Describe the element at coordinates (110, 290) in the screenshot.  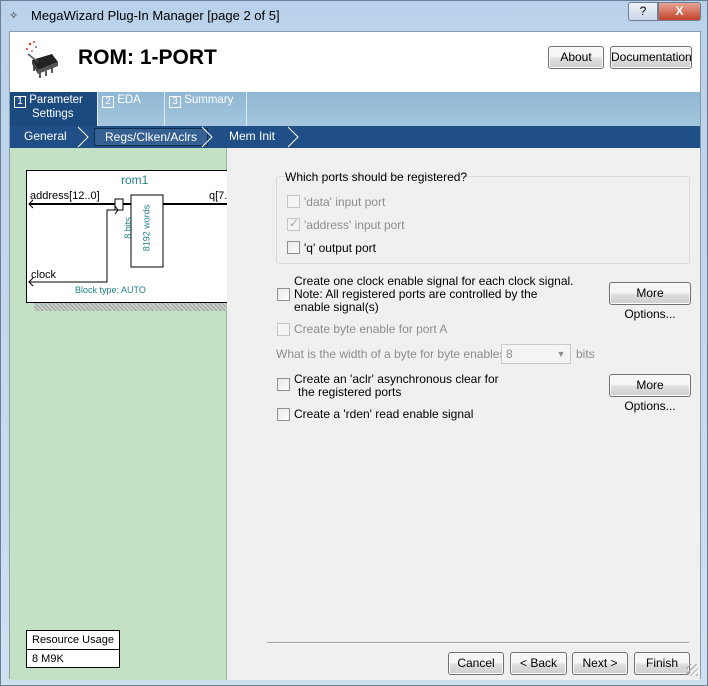
I see `block-type-label: Block type: AUTO` at that location.